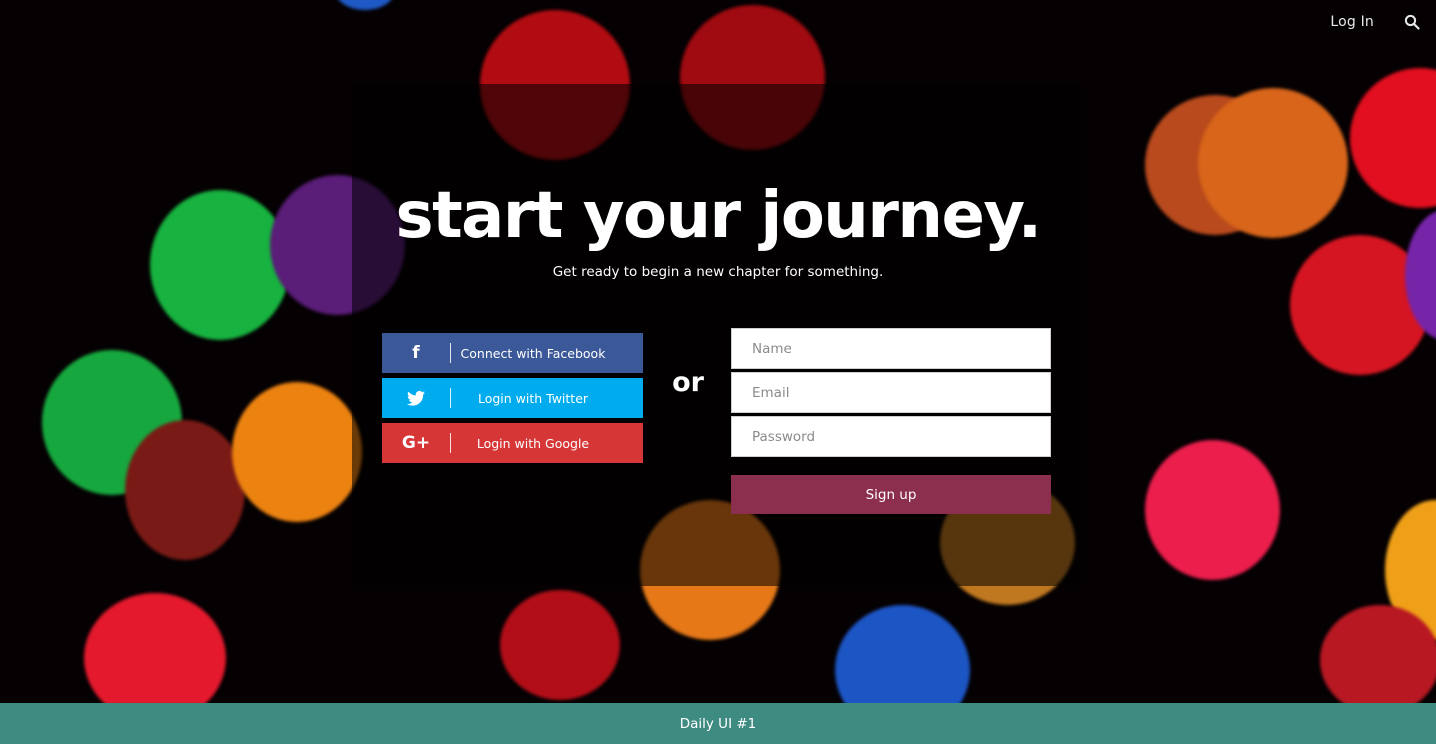  Describe the element at coordinates (891, 436) in the screenshot. I see `password-field` at that location.